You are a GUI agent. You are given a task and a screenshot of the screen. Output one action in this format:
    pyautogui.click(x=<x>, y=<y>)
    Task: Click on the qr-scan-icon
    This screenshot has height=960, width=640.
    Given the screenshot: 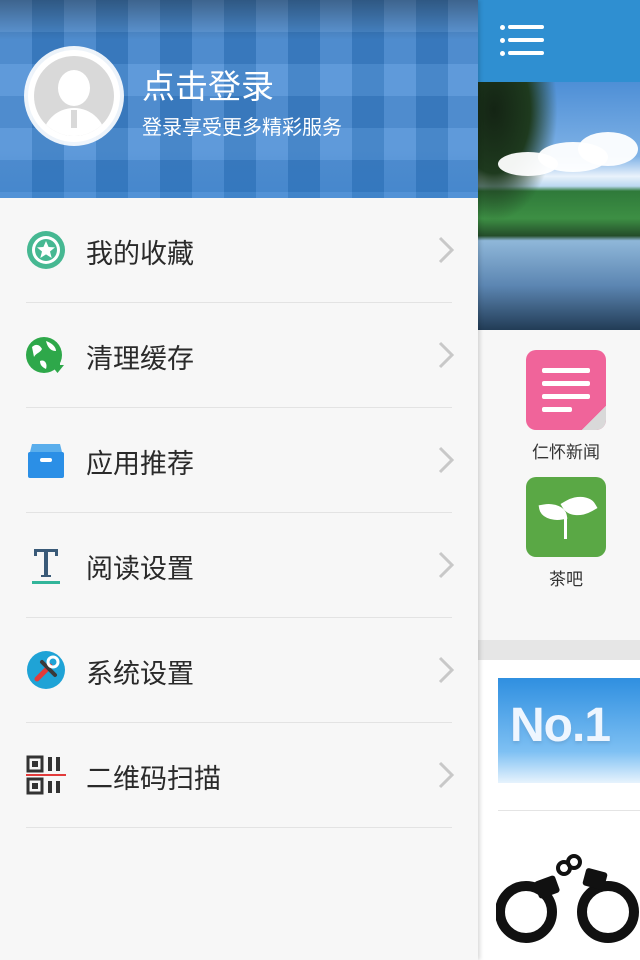 What is the action you would take?
    pyautogui.click(x=46, y=775)
    